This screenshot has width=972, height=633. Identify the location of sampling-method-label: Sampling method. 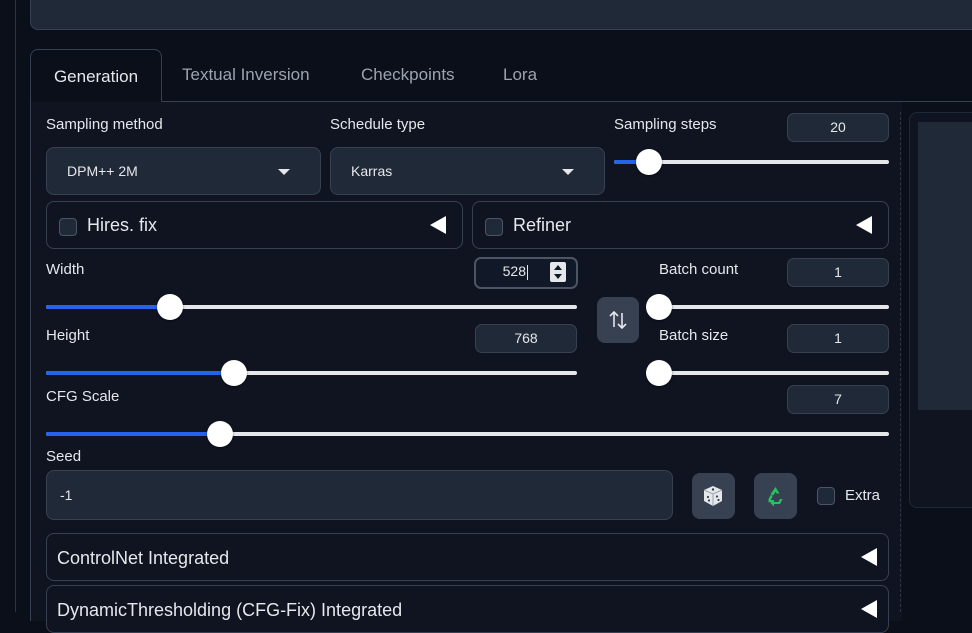
(104, 124).